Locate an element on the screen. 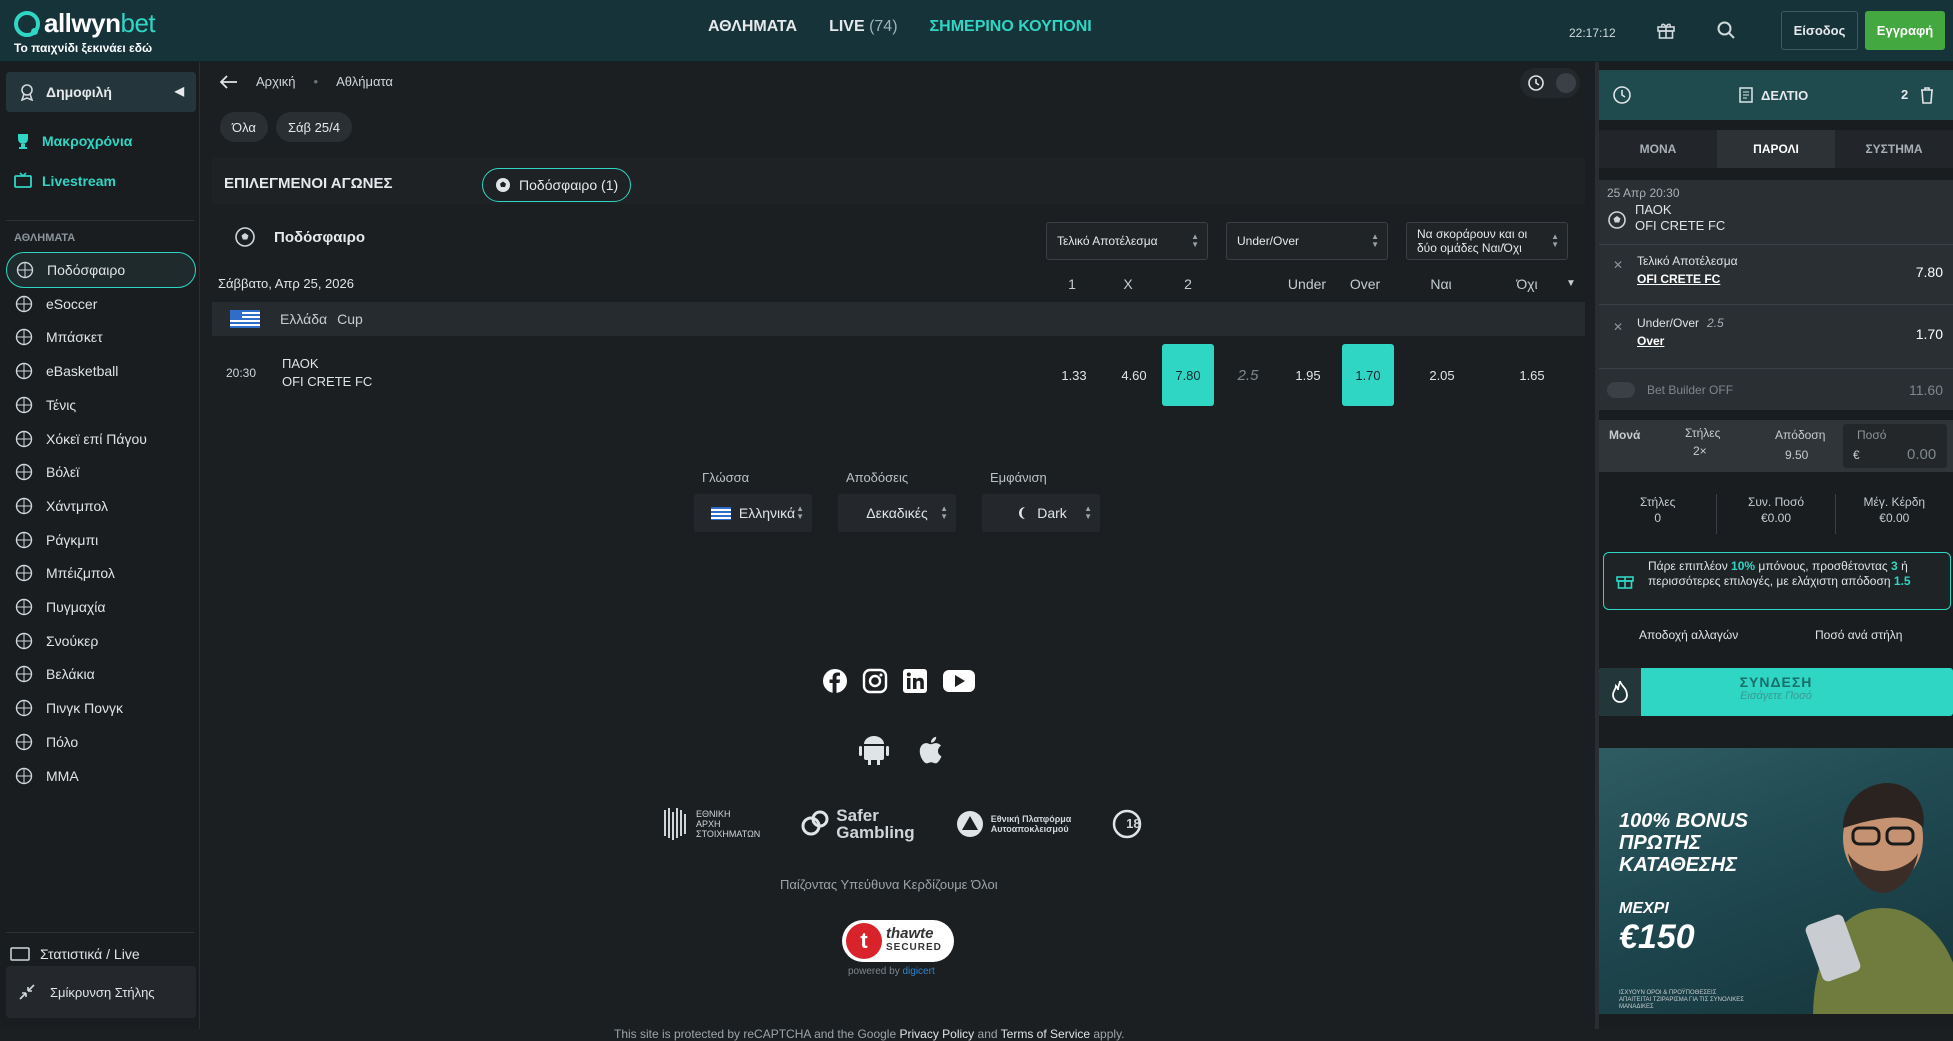  brand-logo: allwynbet Το παιχνίδι ξεκινάει εδώ is located at coordinates (85, 31).